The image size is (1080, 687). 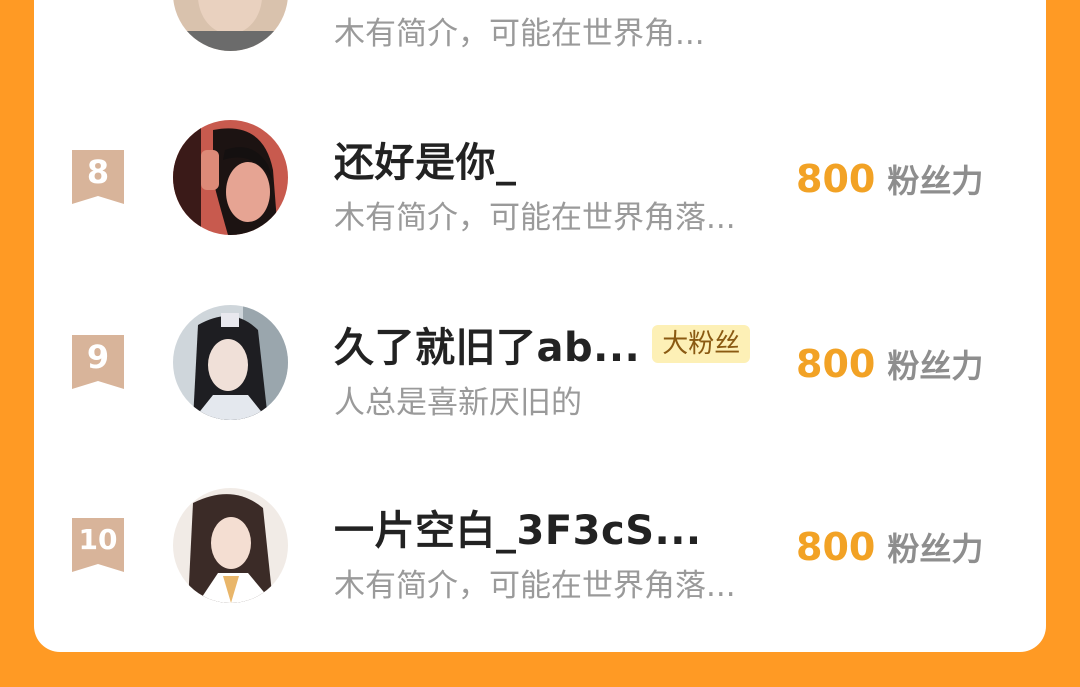 I want to click on rank-badge: 9, so click(x=98, y=362).